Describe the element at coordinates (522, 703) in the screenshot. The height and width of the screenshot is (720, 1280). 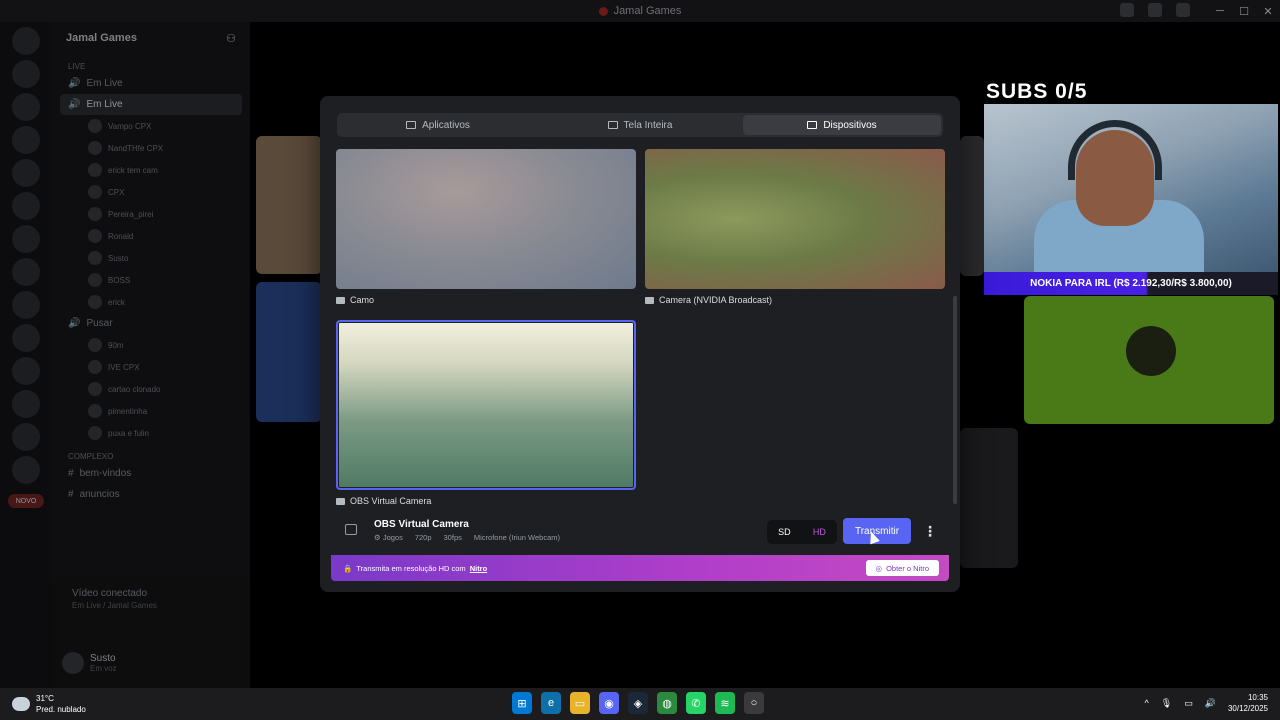
I see `start-icon: ⊞` at that location.